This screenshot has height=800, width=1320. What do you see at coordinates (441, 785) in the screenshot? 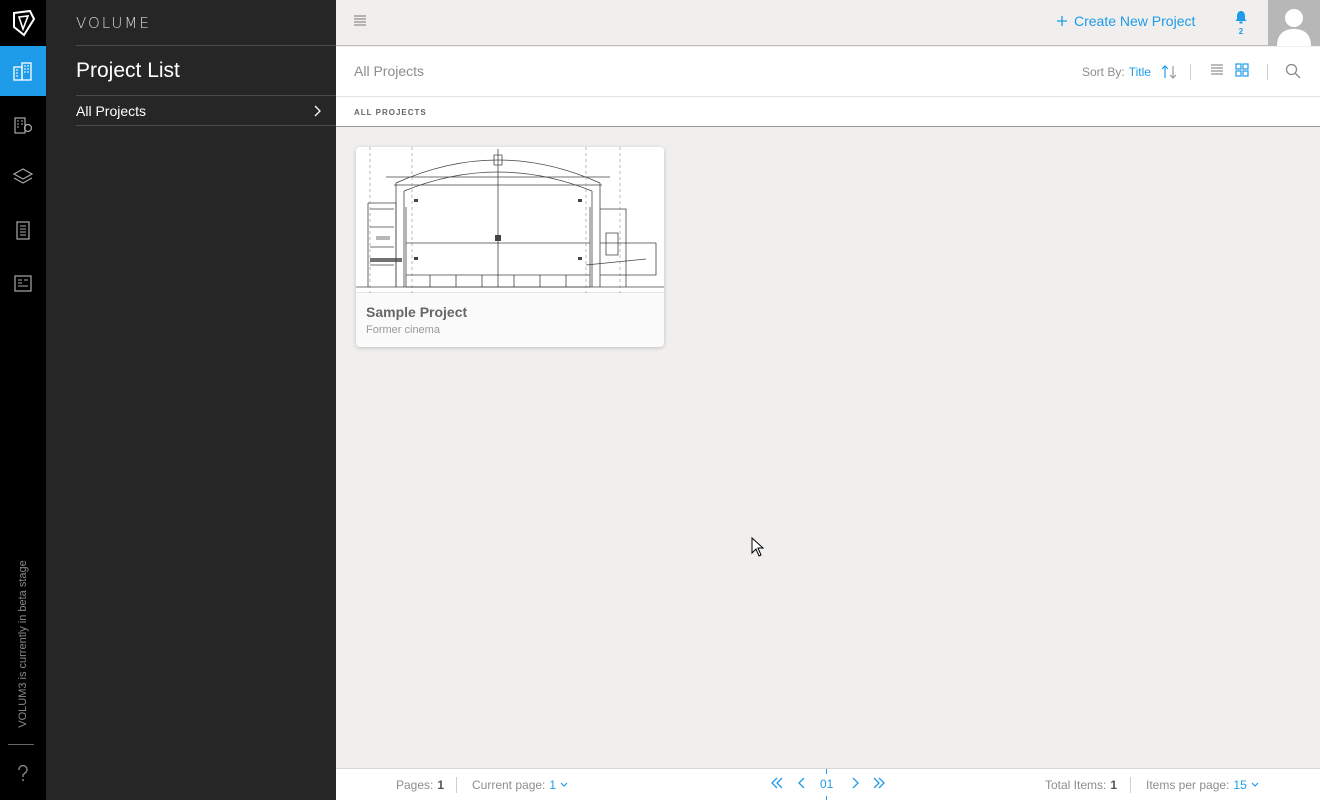
I see `pages-value: 1` at bounding box center [441, 785].